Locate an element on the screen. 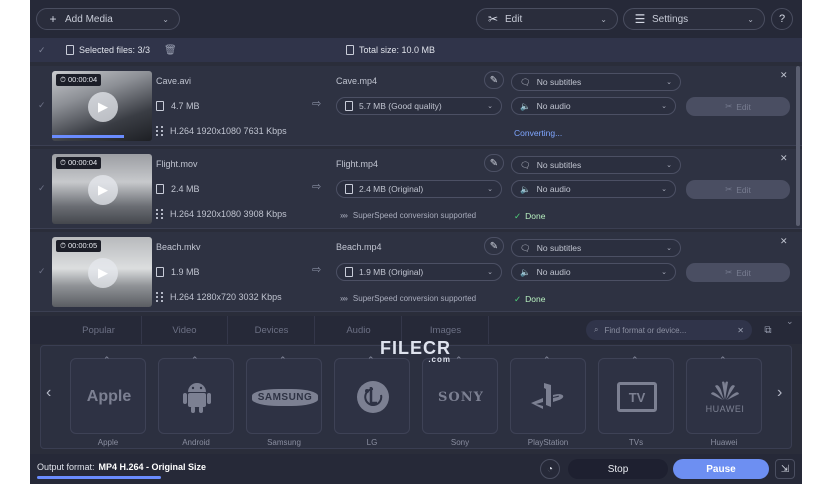 This screenshot has height=484, width=836. film-icon is located at coordinates (159, 297).